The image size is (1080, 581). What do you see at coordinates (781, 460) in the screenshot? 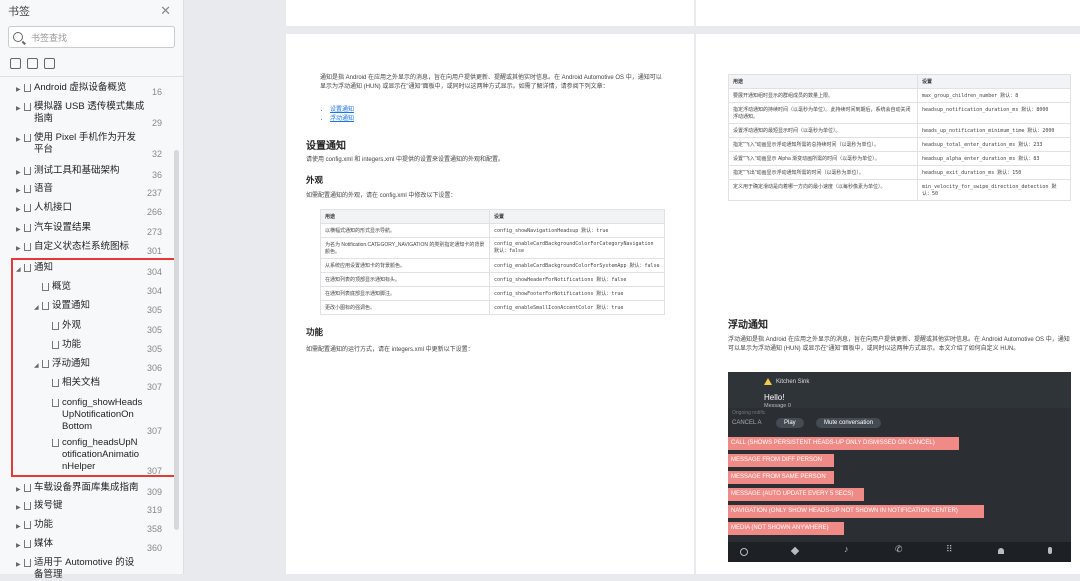
I see `action-row: MESSAGE FROM DIFF PERSON` at bounding box center [781, 460].